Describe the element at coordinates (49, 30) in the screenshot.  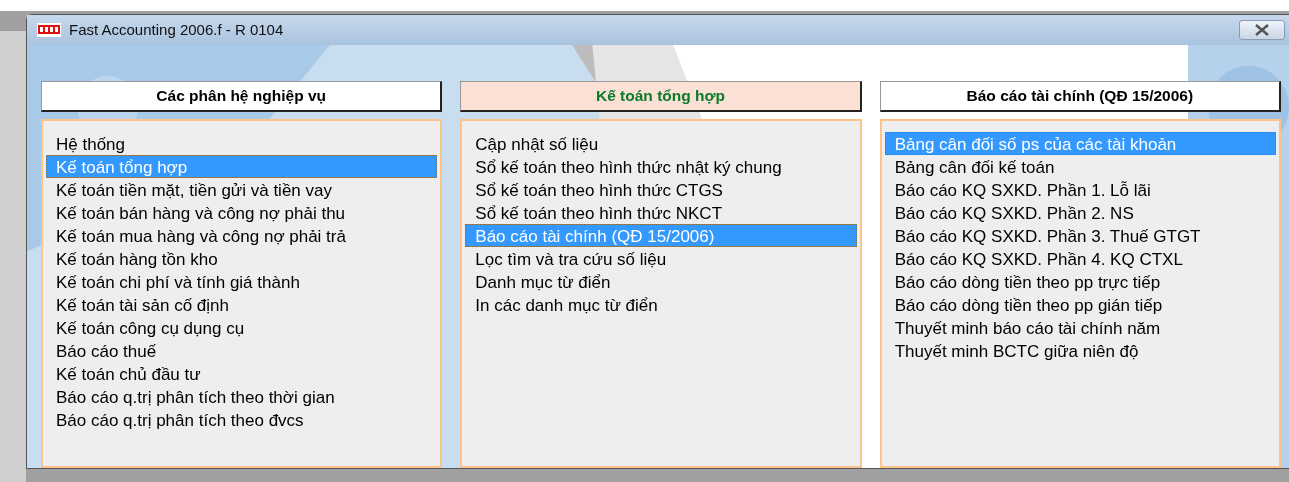
I see `app-logo-icon` at that location.